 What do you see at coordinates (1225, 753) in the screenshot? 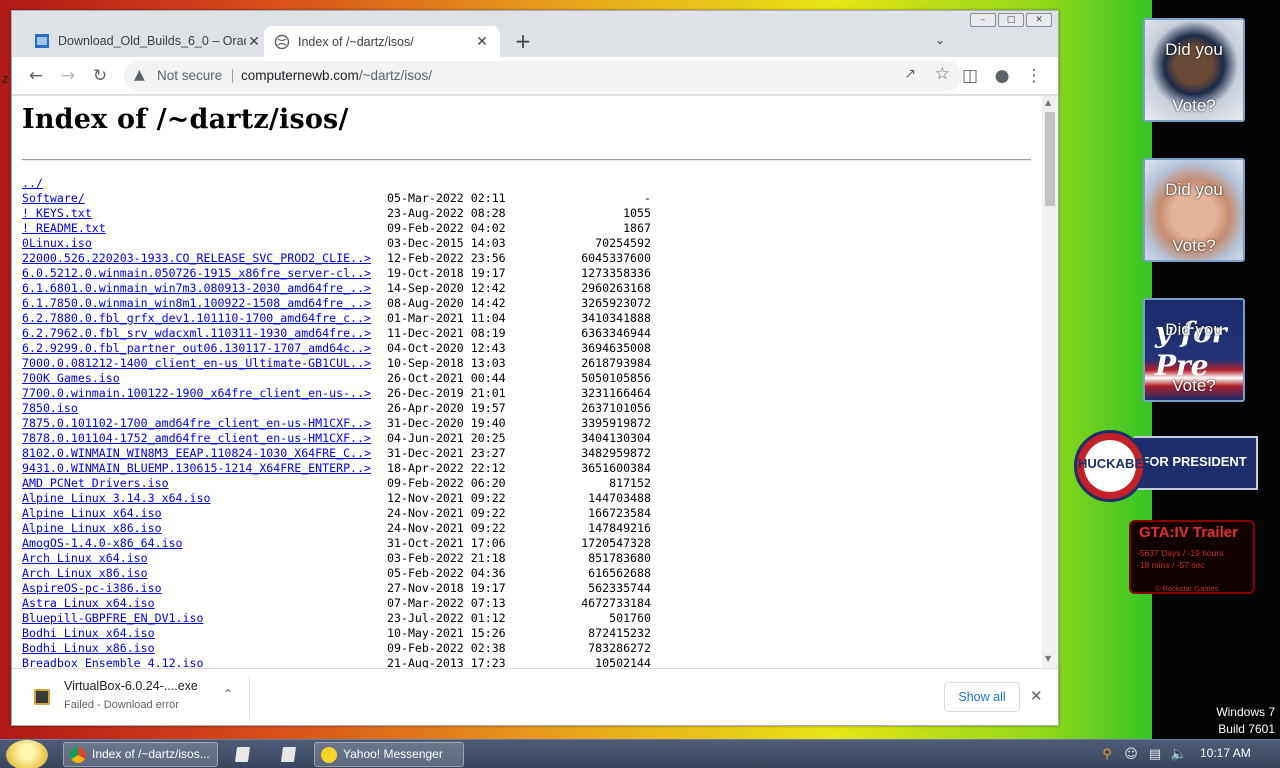
I see `taskbar-clock: 10:17 AM` at bounding box center [1225, 753].